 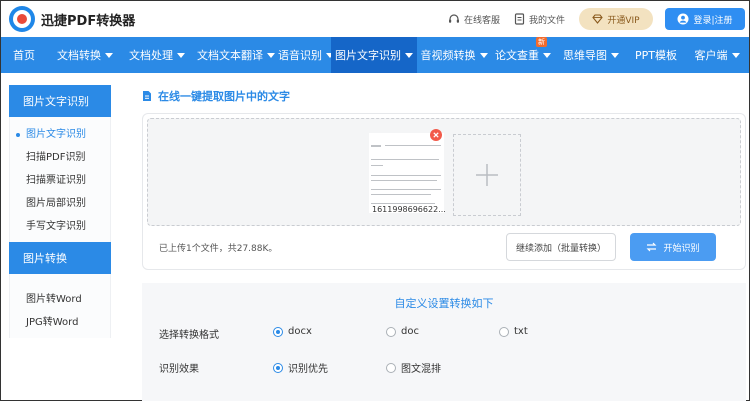 I want to click on nav-item-plagiarism: 论文查重 新, so click(x=523, y=55).